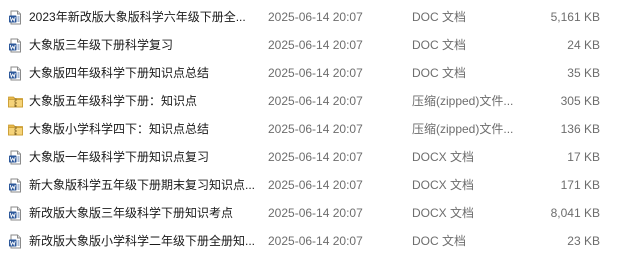  Describe the element at coordinates (580, 101) in the screenshot. I see `file-size: 305 KB` at that location.